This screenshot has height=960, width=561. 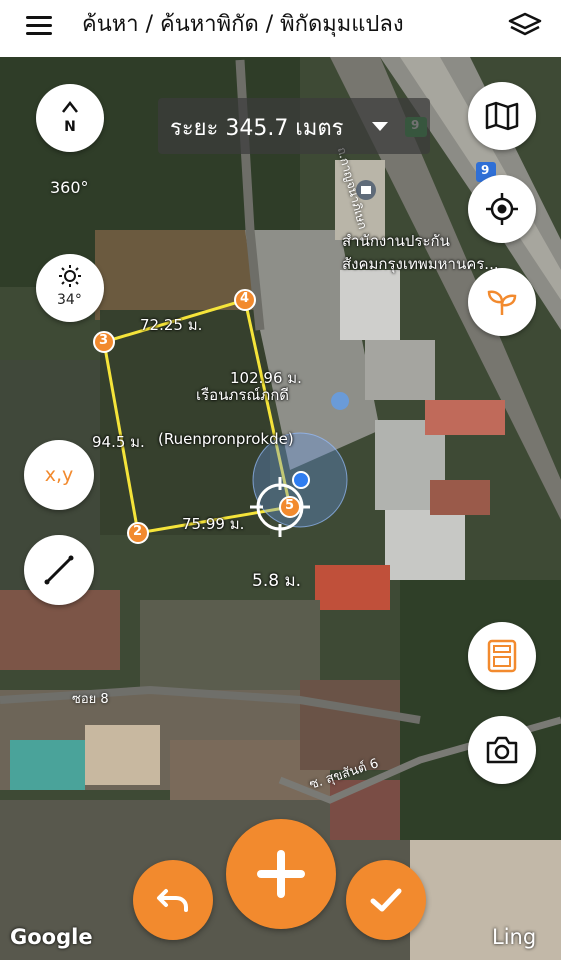 I want to click on top-app-bar: ค้นหา / ค้นหาพิกัด / พิกัดมุมแปลง, so click(x=280, y=28).